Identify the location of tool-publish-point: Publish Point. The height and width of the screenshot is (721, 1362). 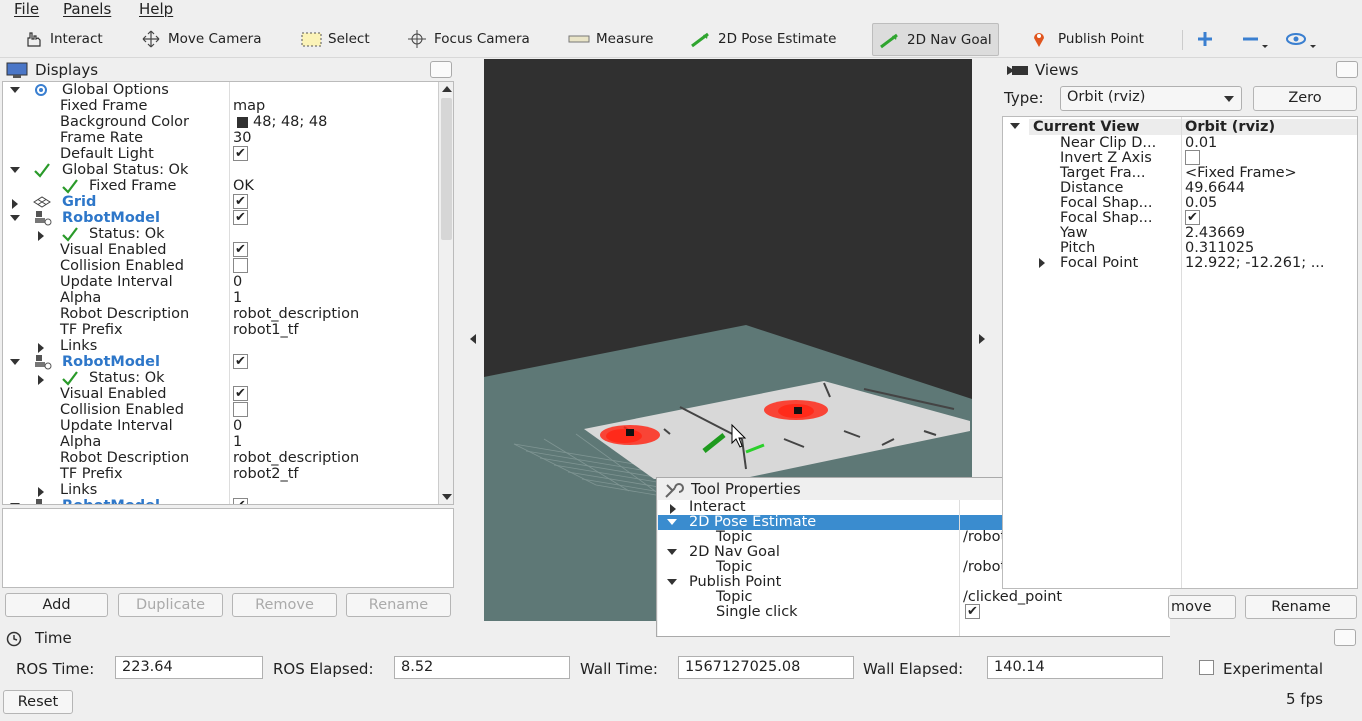
(1087, 39).